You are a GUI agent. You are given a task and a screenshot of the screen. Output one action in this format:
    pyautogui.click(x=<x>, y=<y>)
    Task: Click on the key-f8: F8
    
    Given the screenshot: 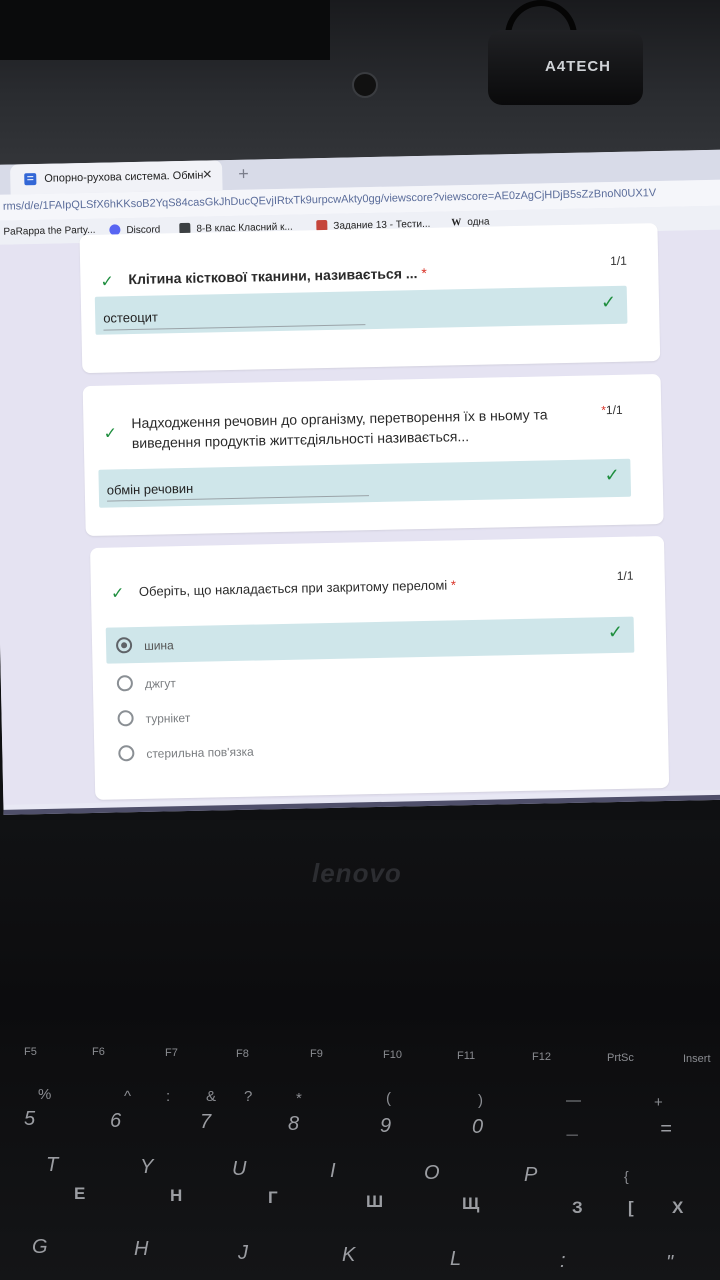 What is the action you would take?
    pyautogui.click(x=242, y=1054)
    